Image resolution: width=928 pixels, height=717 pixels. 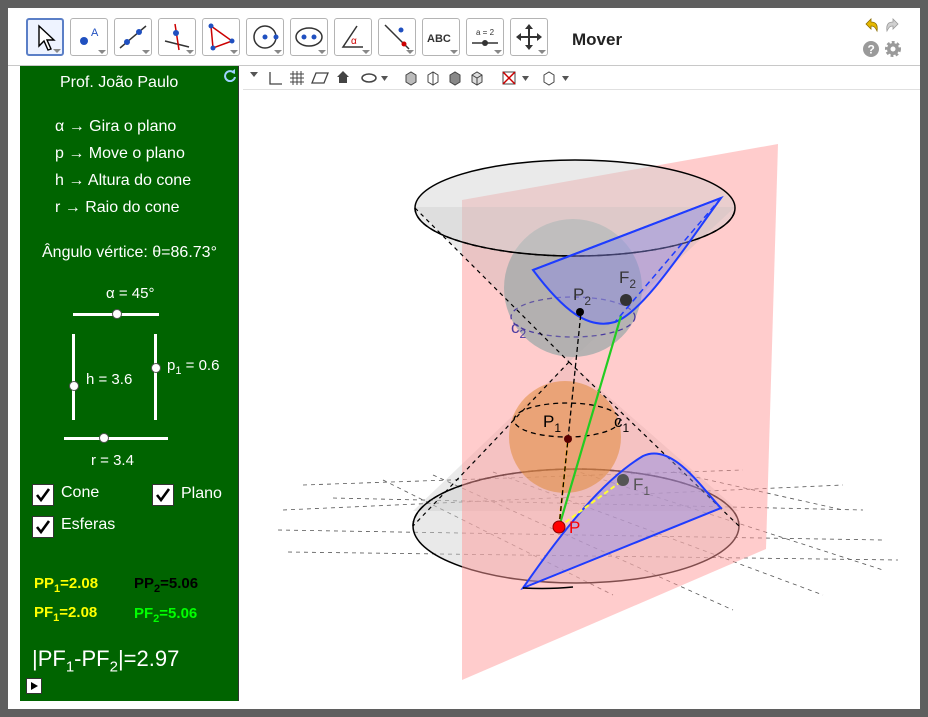 I want to click on tool-mode-label: Mover, so click(x=597, y=39).